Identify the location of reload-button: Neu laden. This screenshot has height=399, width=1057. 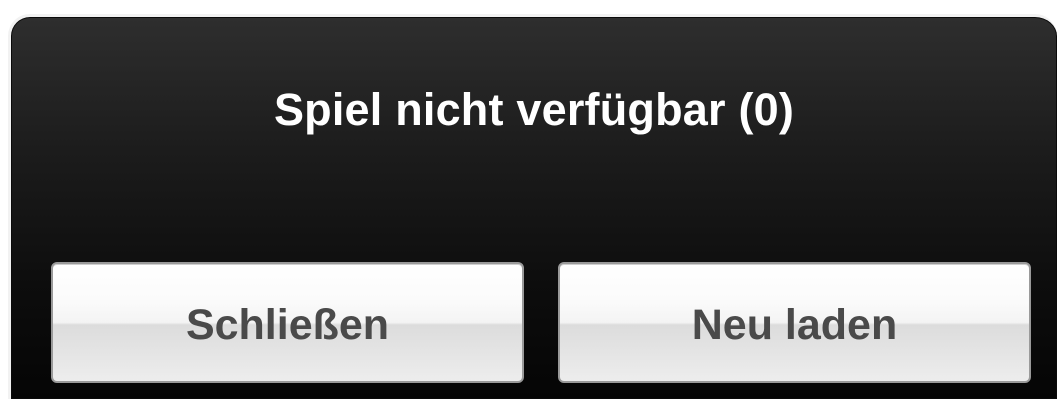
(794, 322).